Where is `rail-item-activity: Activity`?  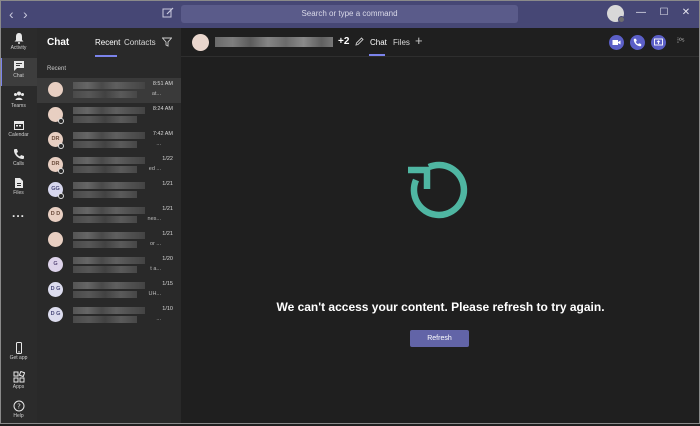 rail-item-activity: Activity is located at coordinates (18, 44).